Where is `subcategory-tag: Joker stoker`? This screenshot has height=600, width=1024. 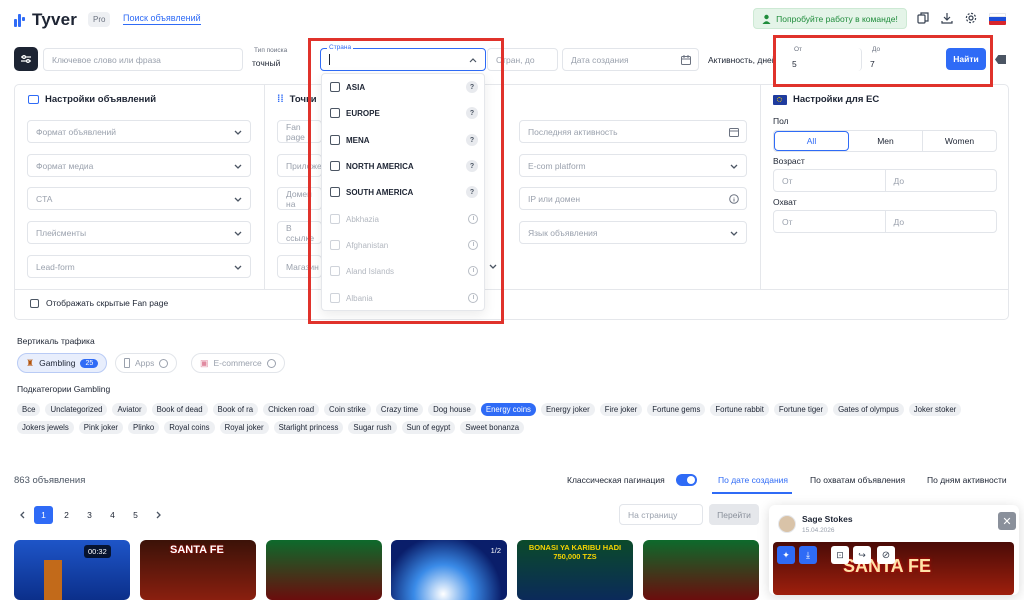 subcategory-tag: Joker stoker is located at coordinates (935, 409).